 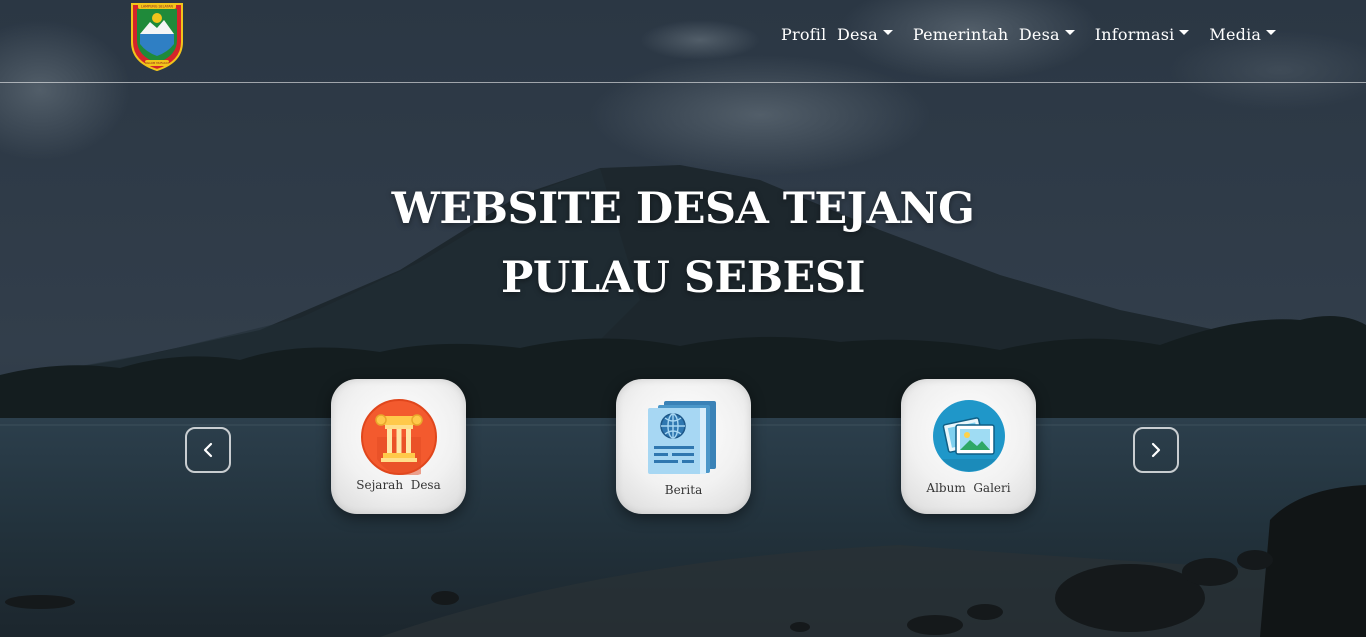 I want to click on nav-pemerintah-desa-dropdown: Pemerintah Desa, so click(x=994, y=34).